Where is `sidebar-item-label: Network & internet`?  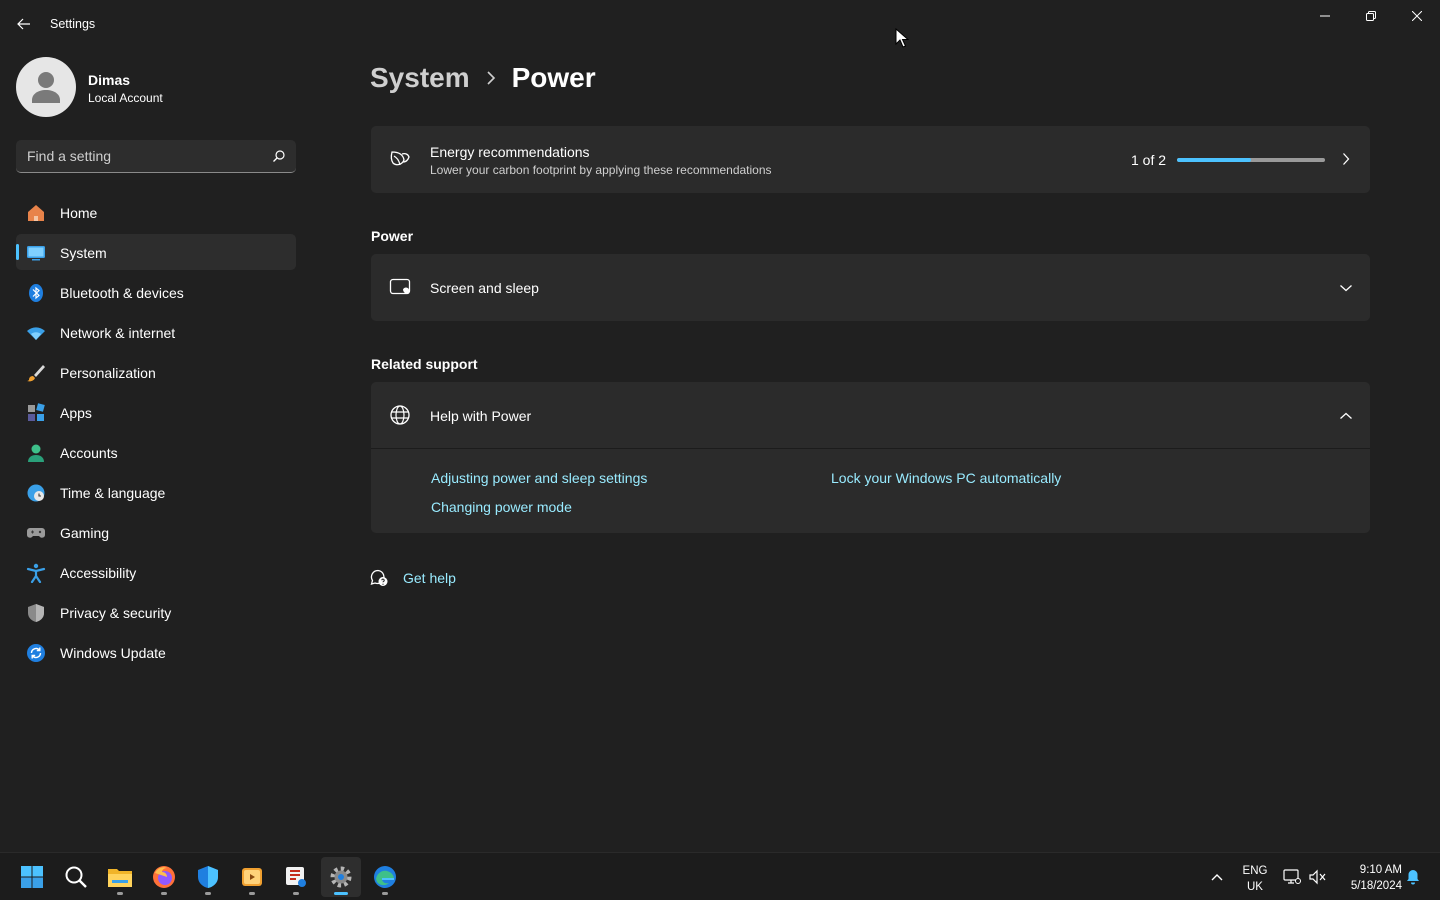
sidebar-item-label: Network & internet is located at coordinates (118, 333).